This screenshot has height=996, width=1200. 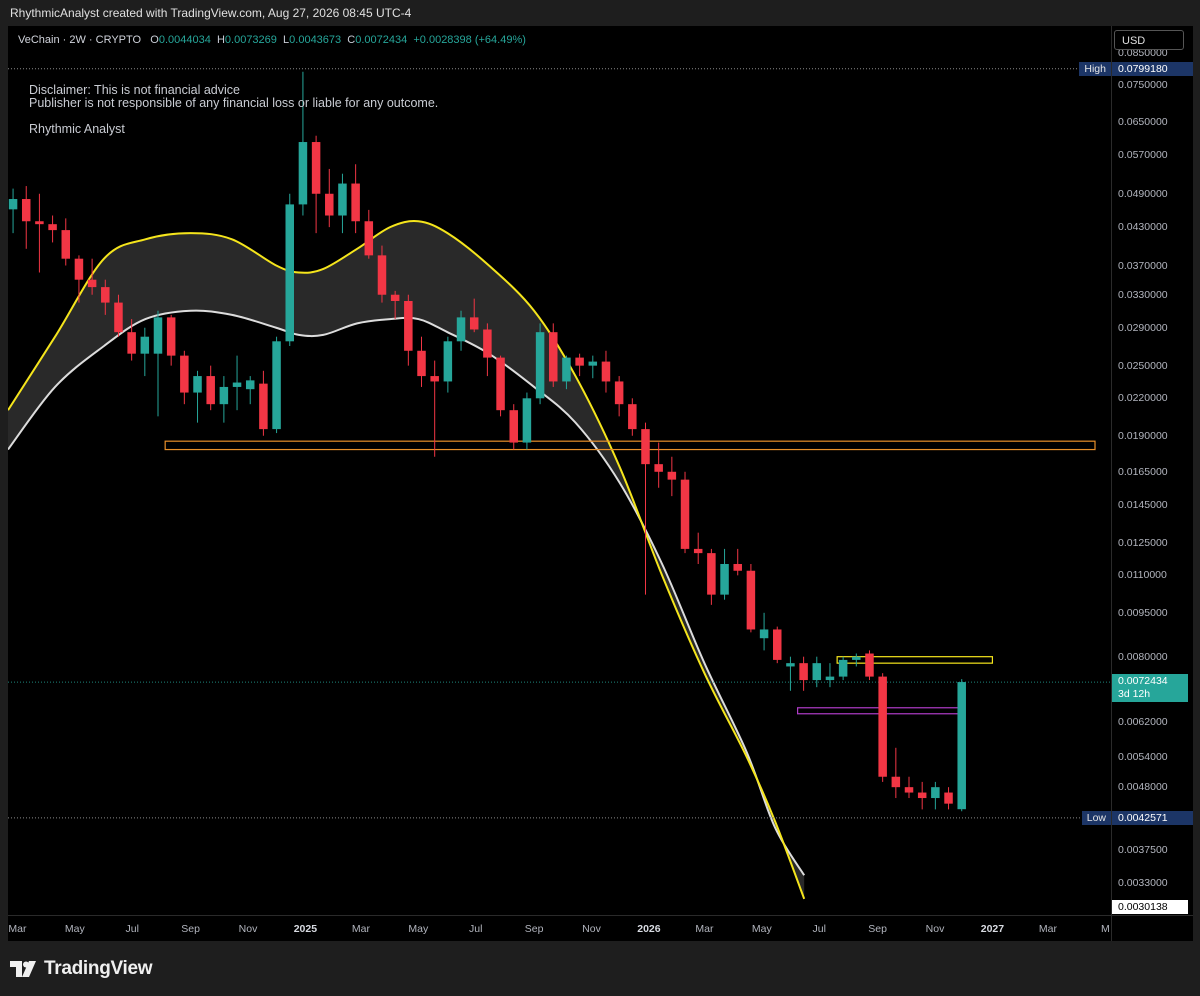 I want to click on symbol-label: VeChain · 2W · CRYPTO, so click(x=80, y=40).